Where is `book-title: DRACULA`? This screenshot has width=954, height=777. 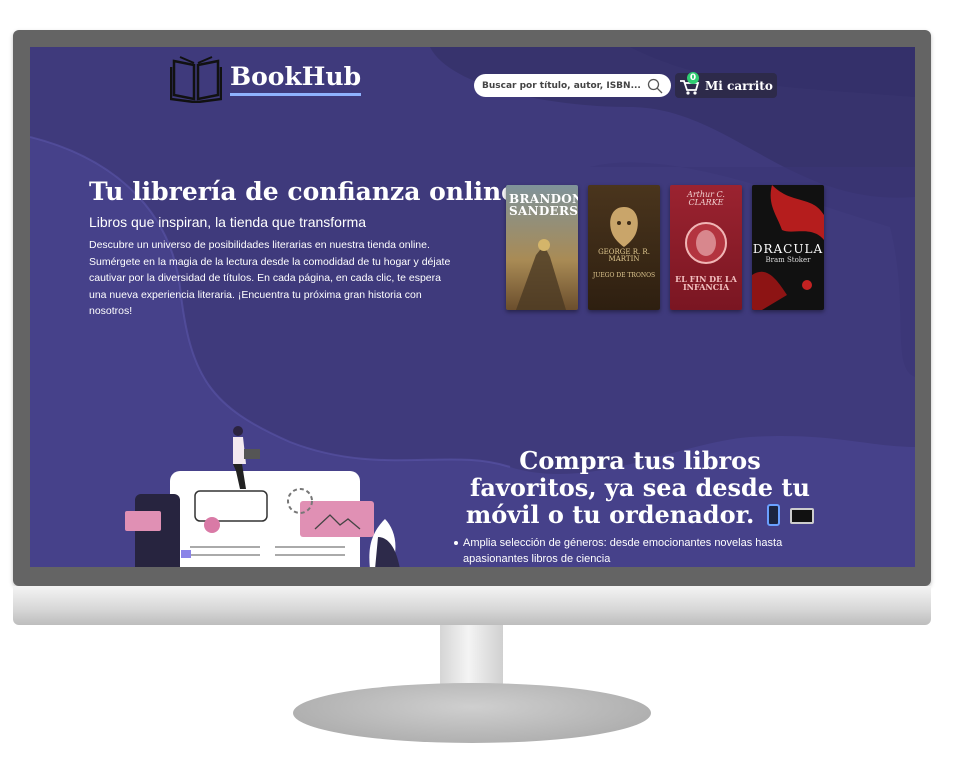
book-title: DRACULA is located at coordinates (788, 249).